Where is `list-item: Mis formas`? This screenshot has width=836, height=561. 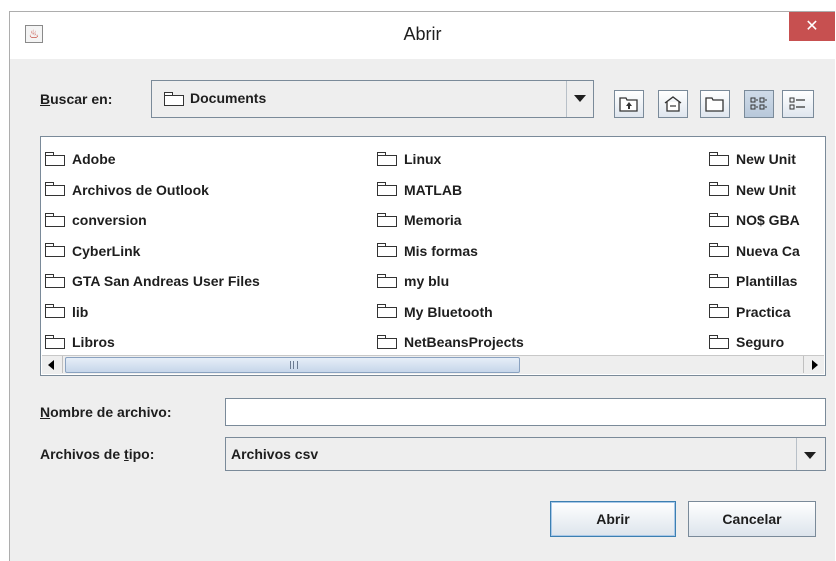
list-item: Mis formas is located at coordinates (450, 251).